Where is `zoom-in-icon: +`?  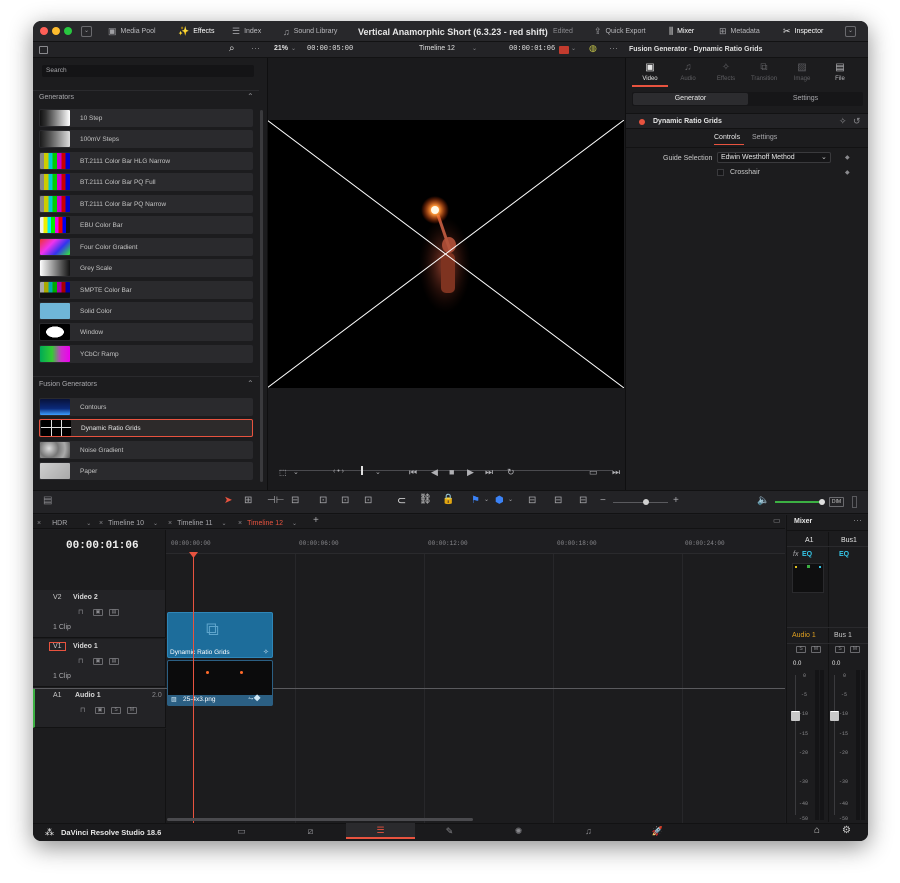
zoom-in-icon: + is located at coordinates (676, 500).